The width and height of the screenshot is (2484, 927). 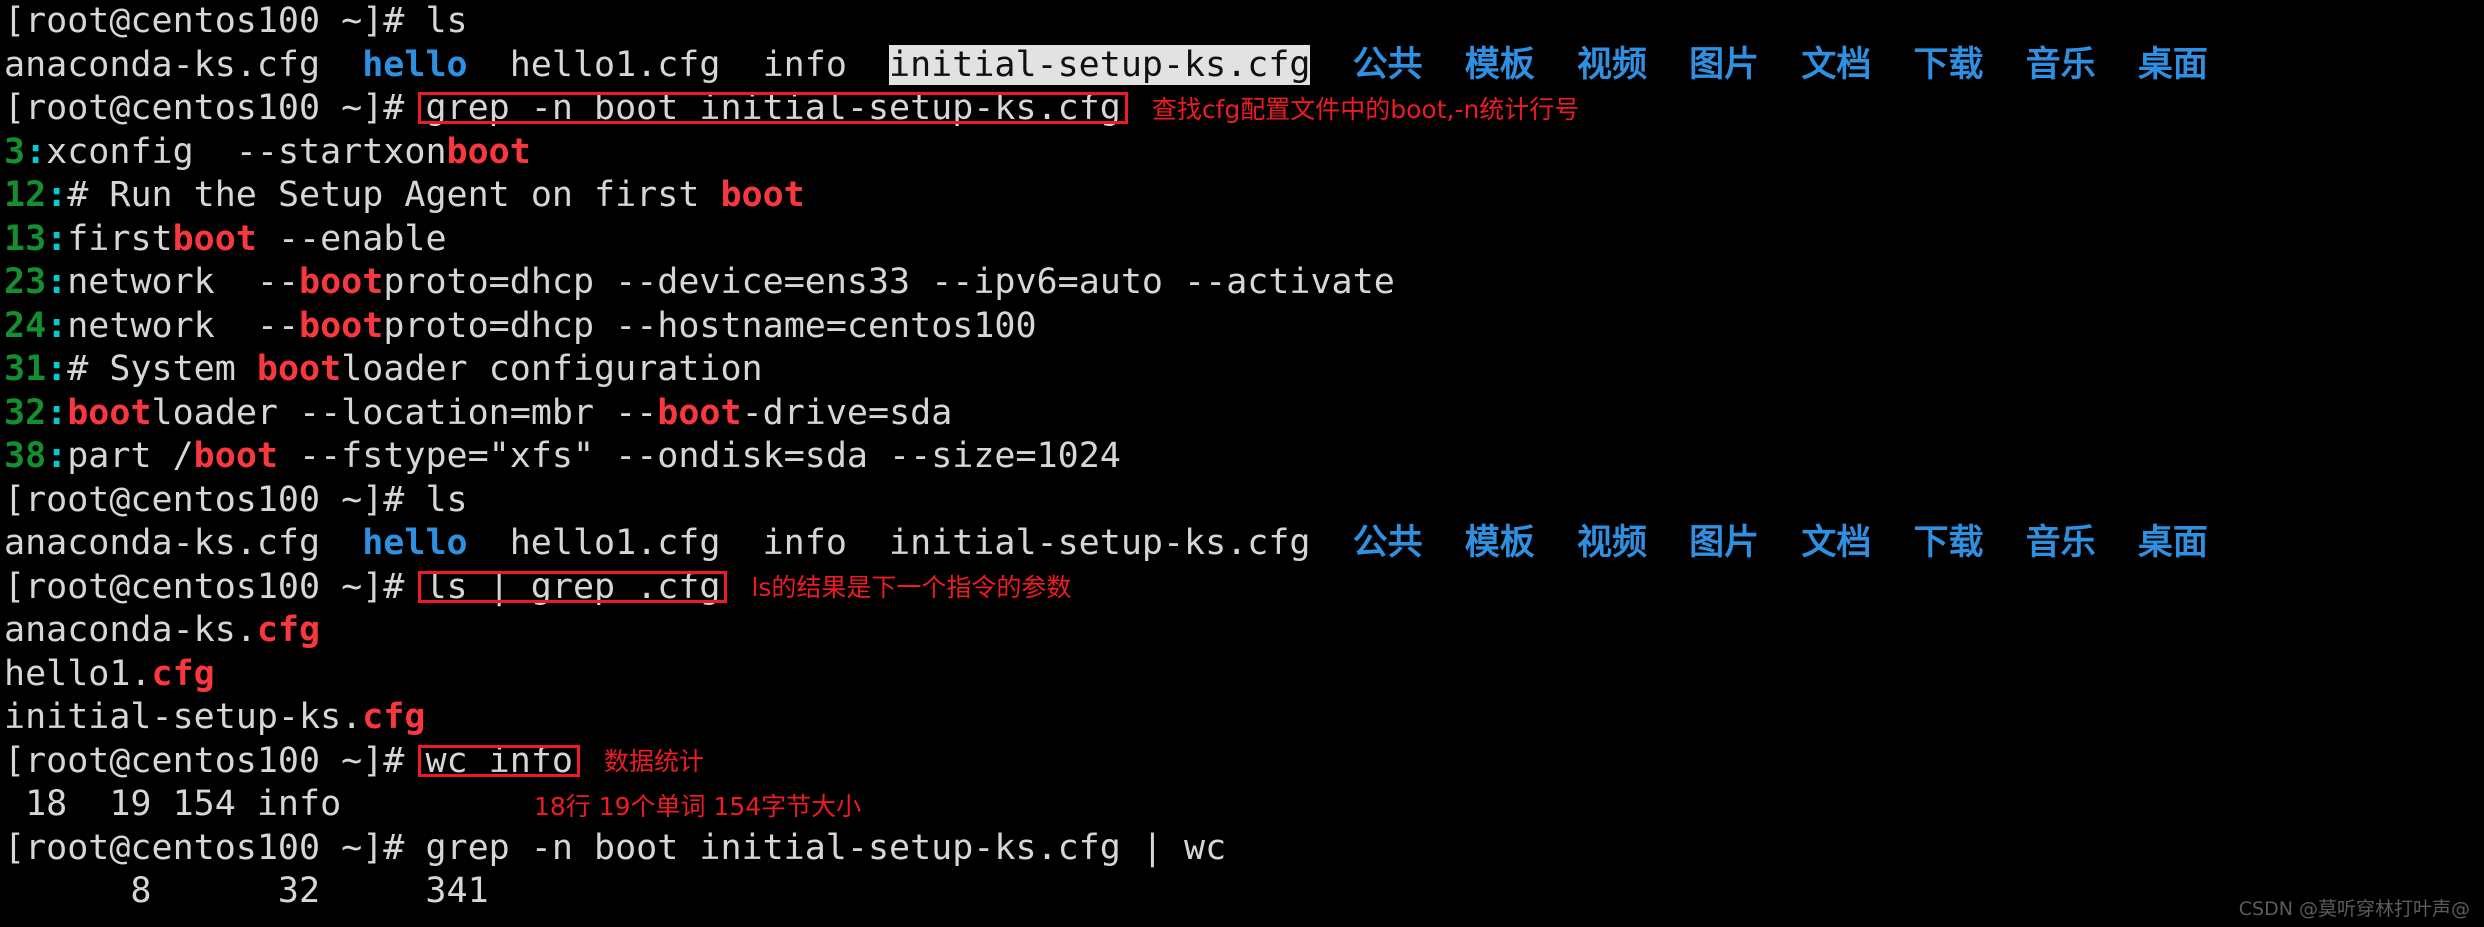 What do you see at coordinates (1365, 109) in the screenshot?
I see `annotation-grep-note: 查找cfg配置文件中的boot,-n统计行号` at bounding box center [1365, 109].